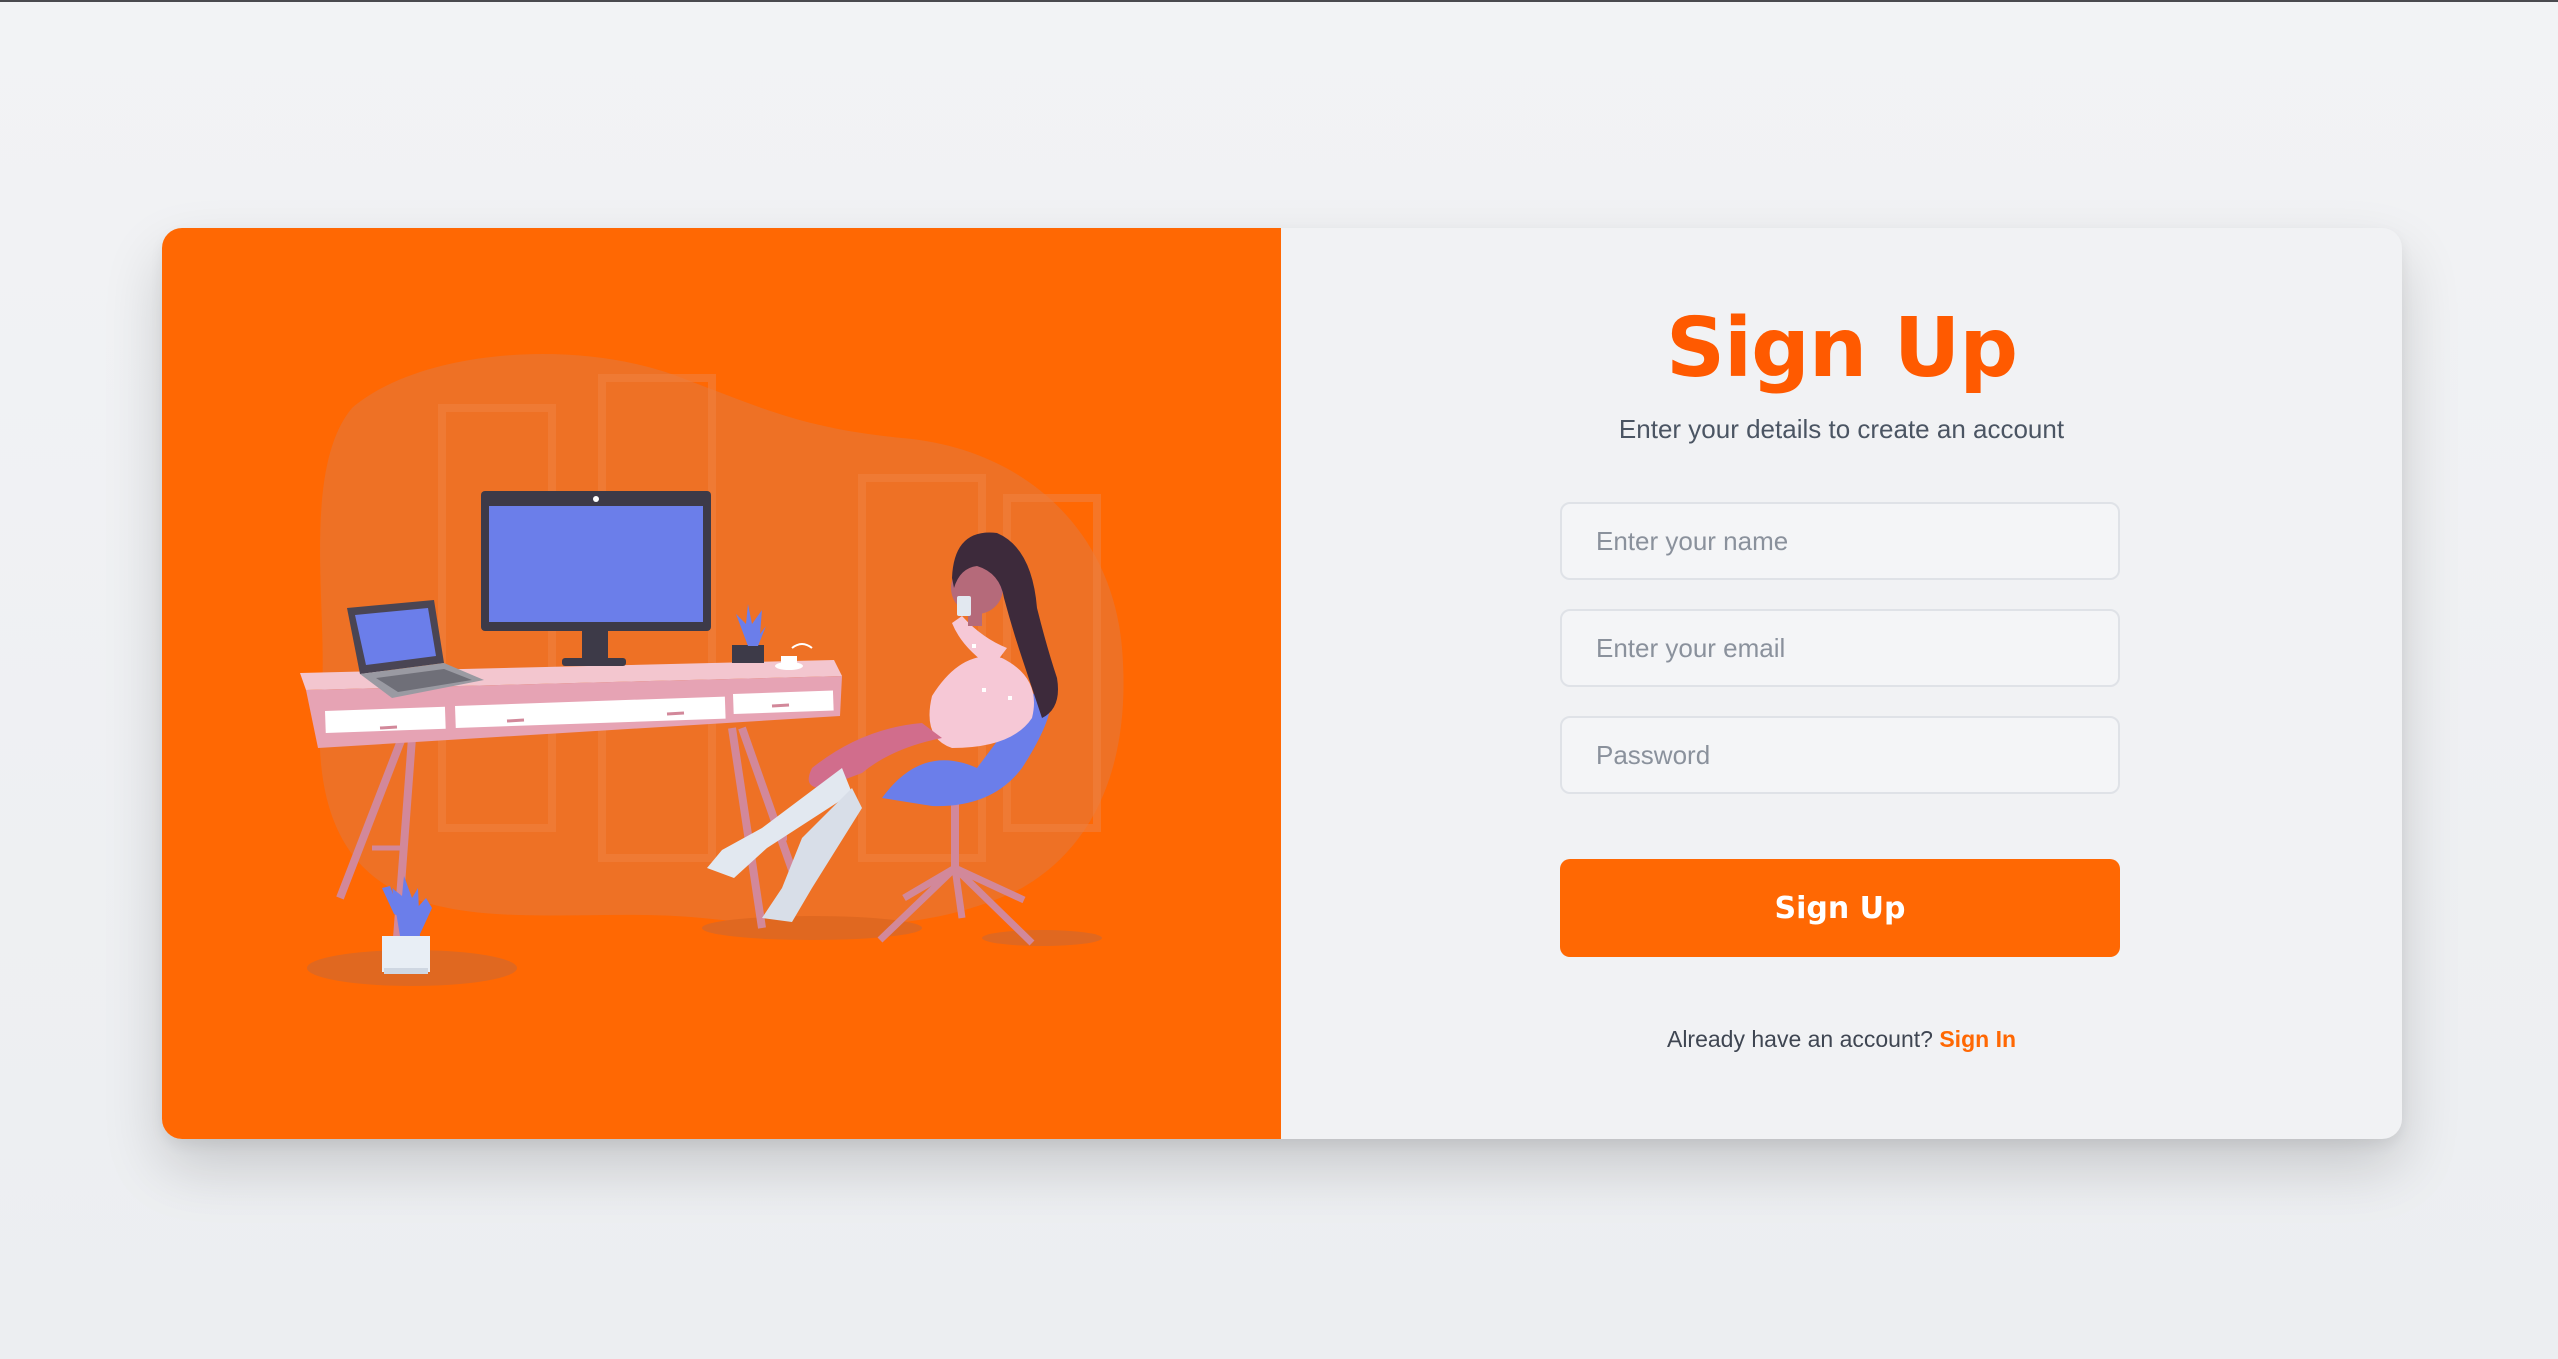 The height and width of the screenshot is (1359, 2558). I want to click on woman-at-desk-illustration, so click(712, 670).